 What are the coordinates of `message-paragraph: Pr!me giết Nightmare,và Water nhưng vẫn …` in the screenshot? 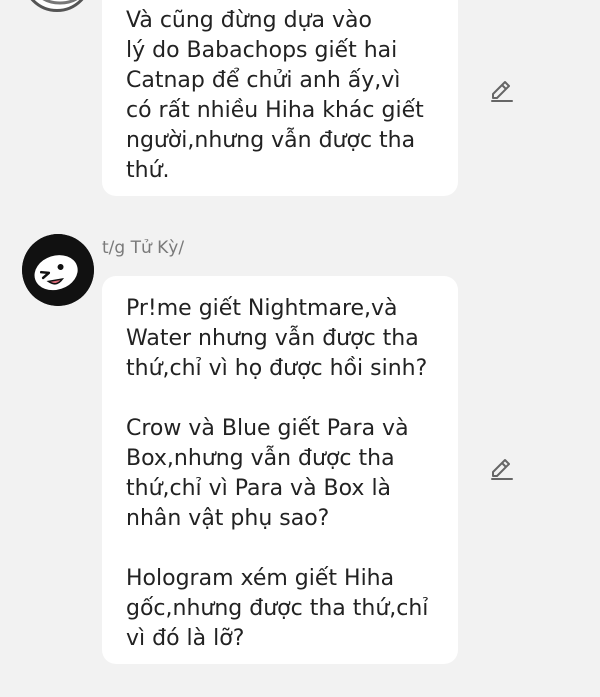 It's located at (277, 338).